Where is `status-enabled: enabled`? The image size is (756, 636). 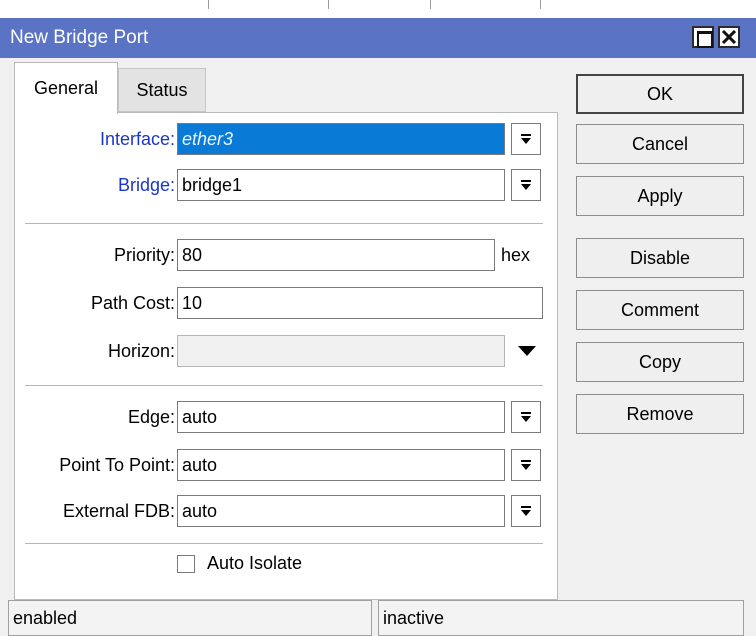 status-enabled: enabled is located at coordinates (190, 618).